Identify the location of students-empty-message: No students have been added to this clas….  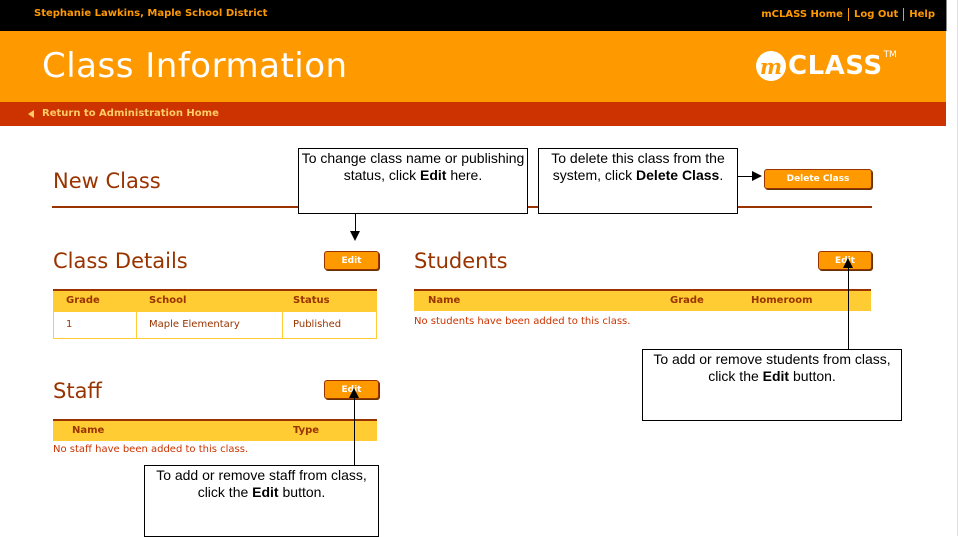
(522, 321).